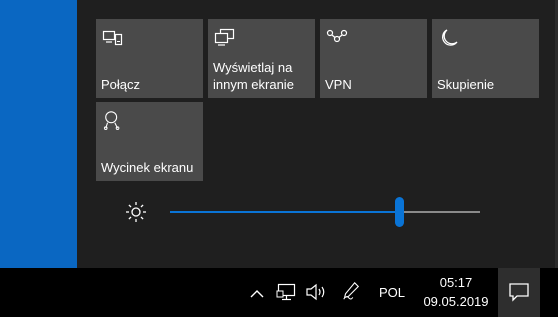 The height and width of the screenshot is (317, 558). I want to click on action-center-button, so click(519, 292).